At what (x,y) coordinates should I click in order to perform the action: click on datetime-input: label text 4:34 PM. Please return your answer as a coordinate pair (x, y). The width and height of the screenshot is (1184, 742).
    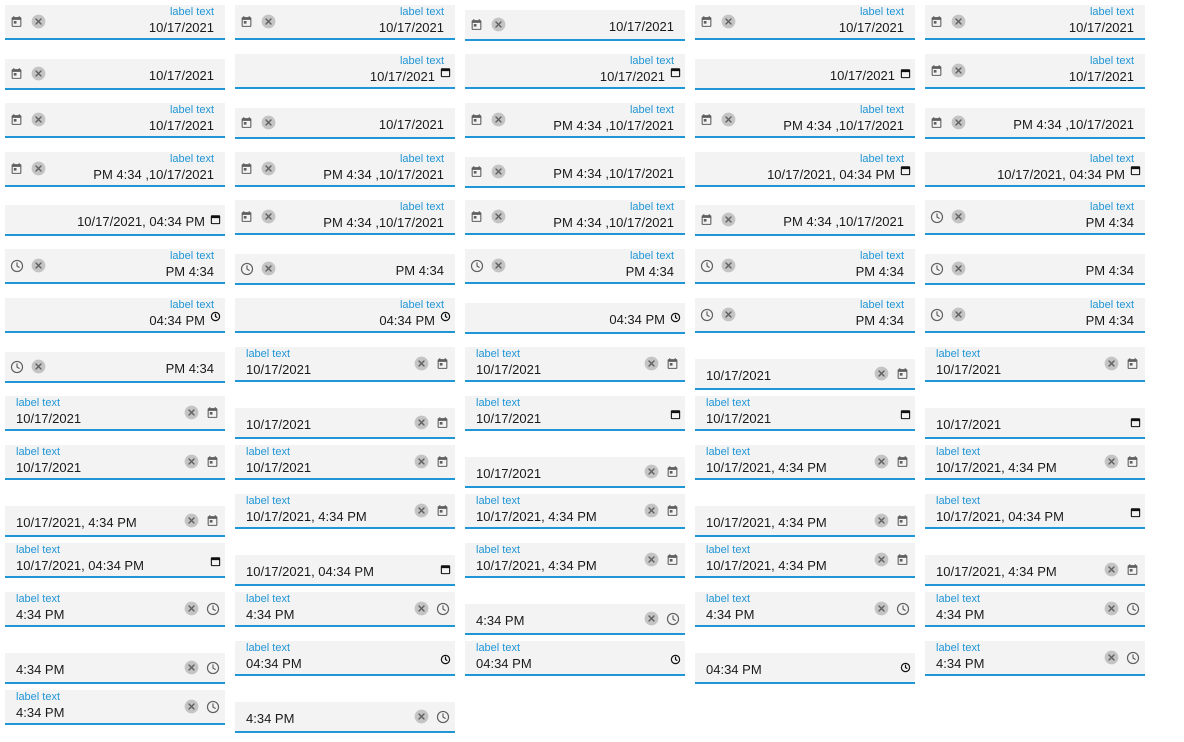
    Looking at the image, I should click on (1035, 609).